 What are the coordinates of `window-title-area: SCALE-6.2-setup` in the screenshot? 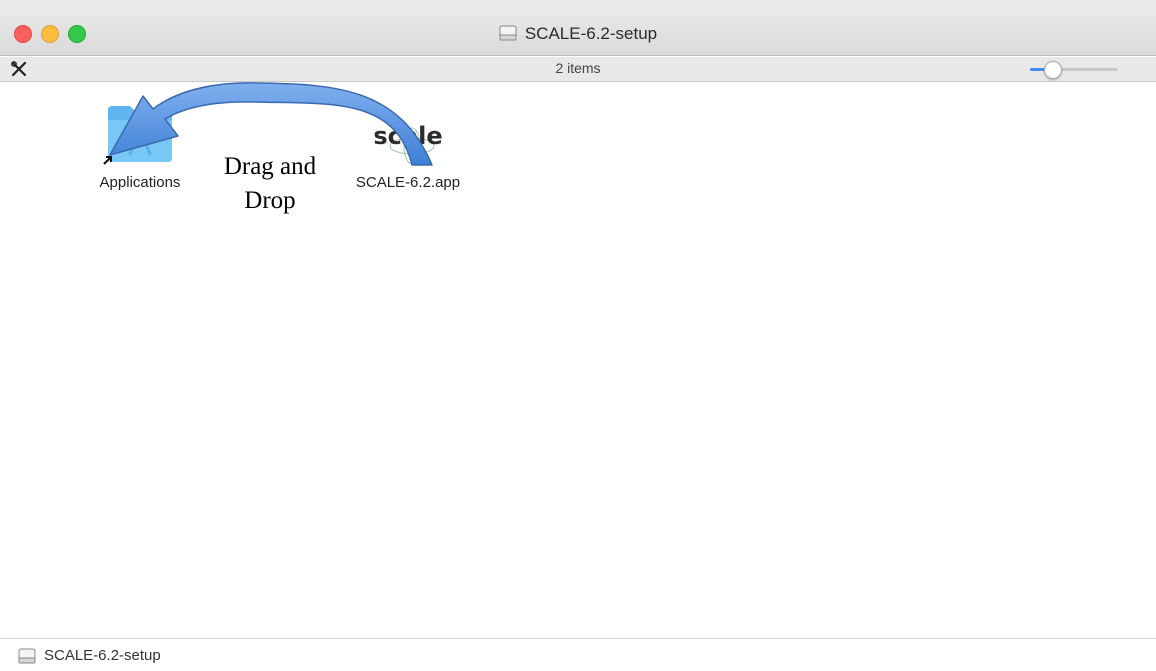 It's located at (578, 35).